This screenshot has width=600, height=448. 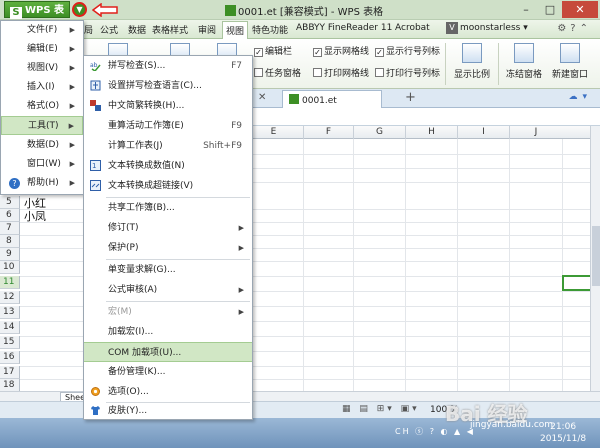 I want to click on row-header: 12, so click(x=10, y=297).